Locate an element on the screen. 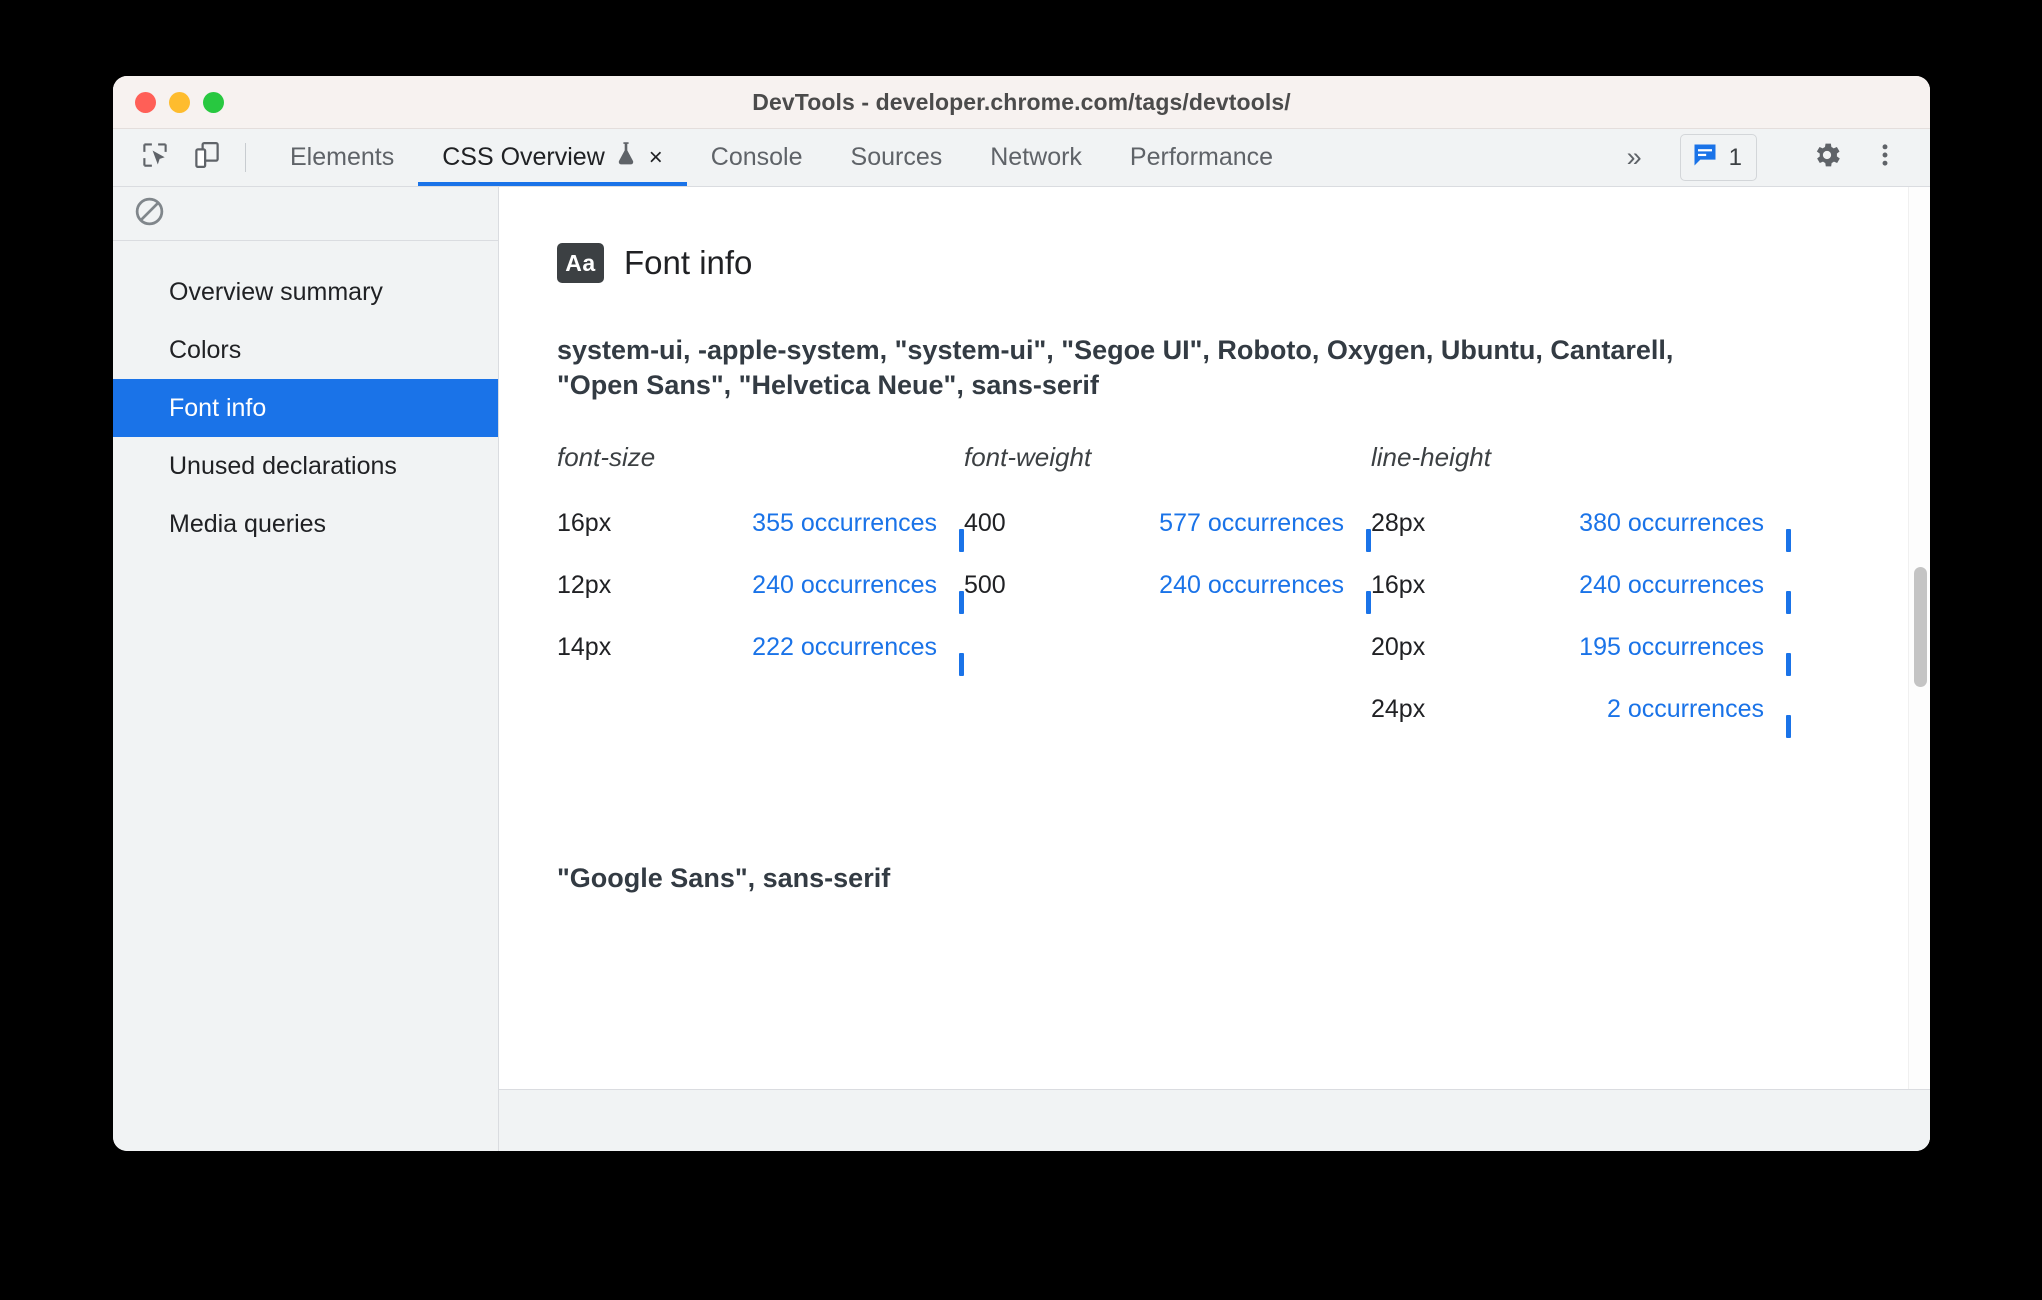 The height and width of the screenshot is (1300, 2042). clear-overview-button is located at coordinates (149, 214).